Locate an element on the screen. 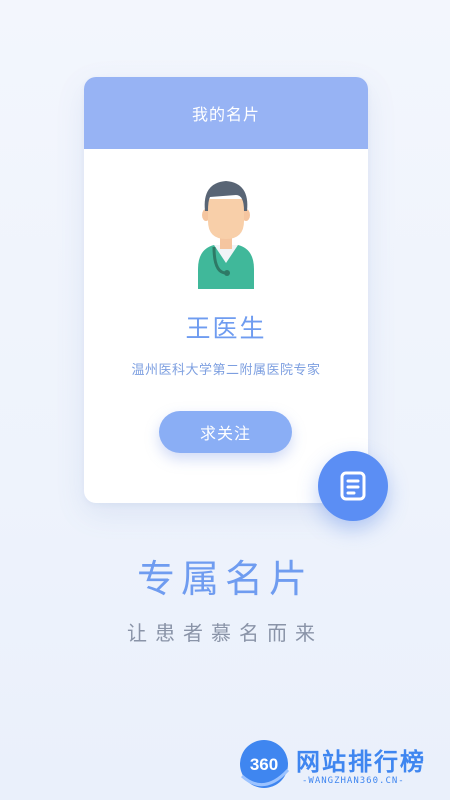  document-fab-button is located at coordinates (353, 486).